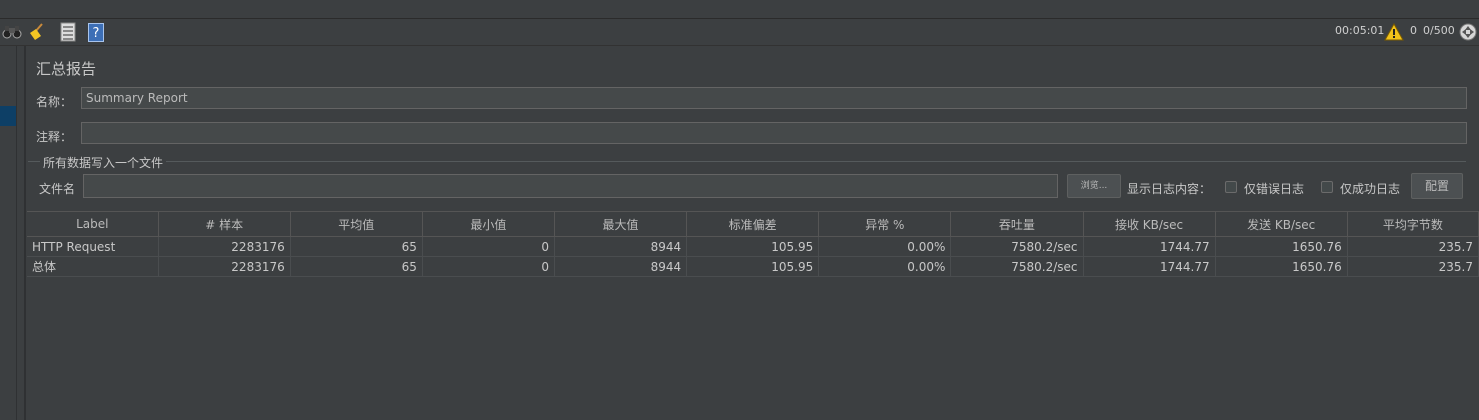 The width and height of the screenshot is (1479, 420). I want to click on broom-icon, so click(37, 32).